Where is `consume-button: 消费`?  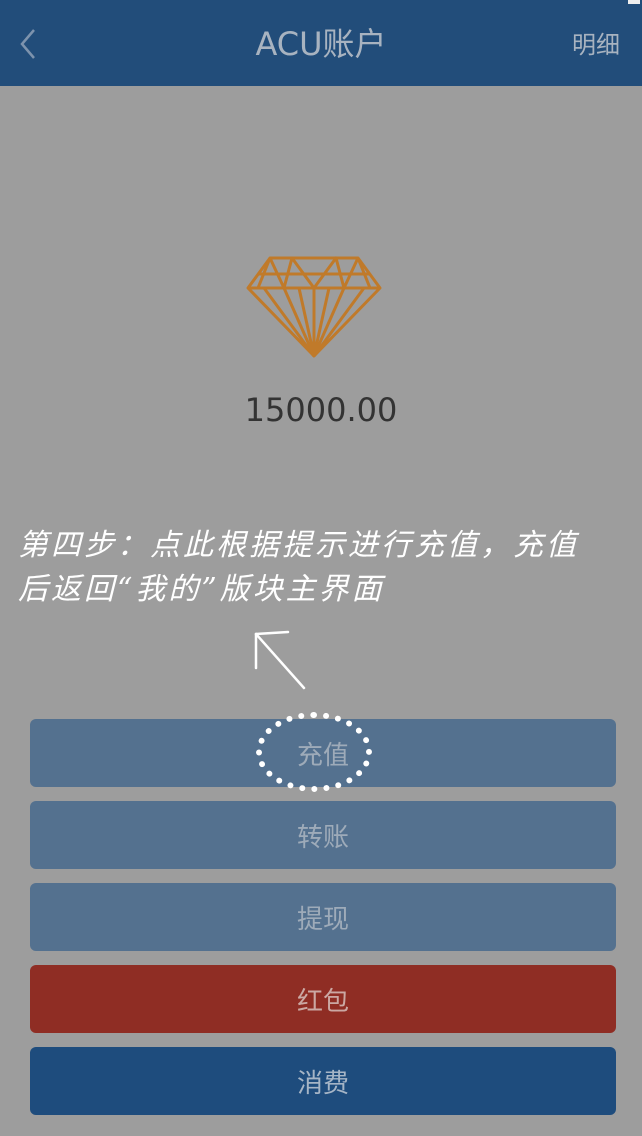 consume-button: 消费 is located at coordinates (323, 1081).